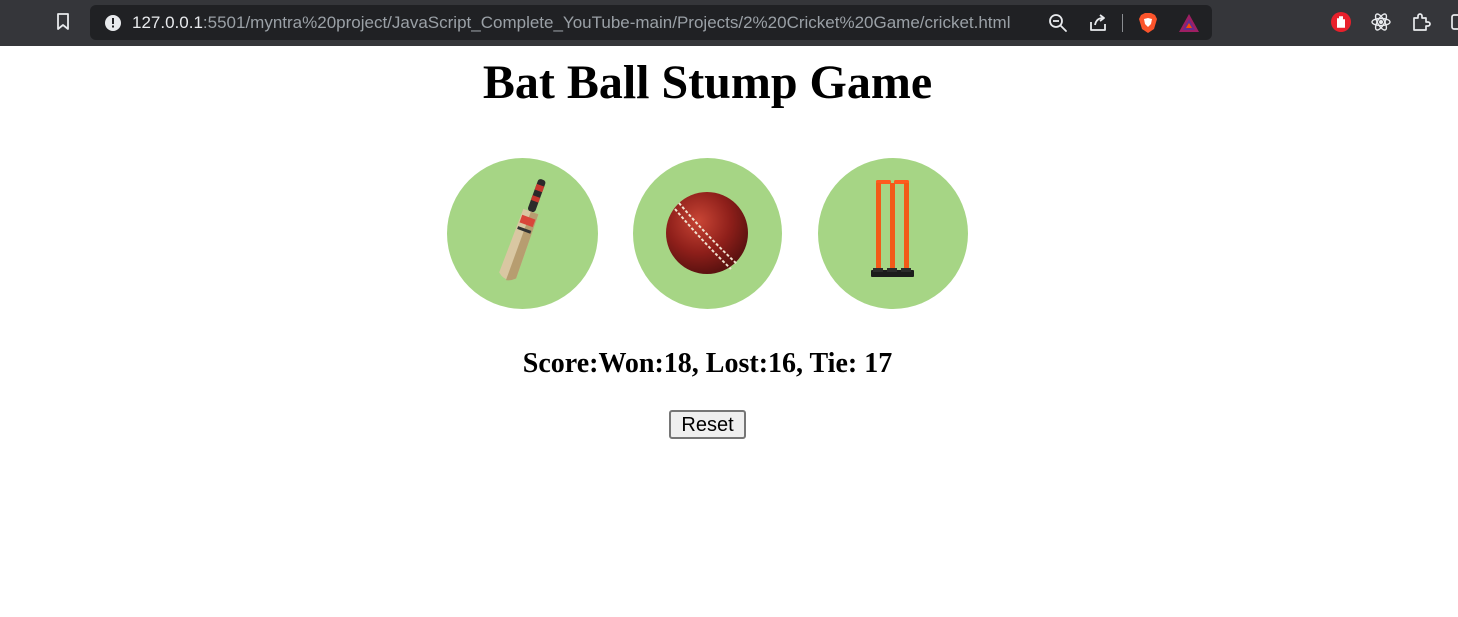 The image size is (1458, 617). I want to click on stump-button, so click(893, 233).